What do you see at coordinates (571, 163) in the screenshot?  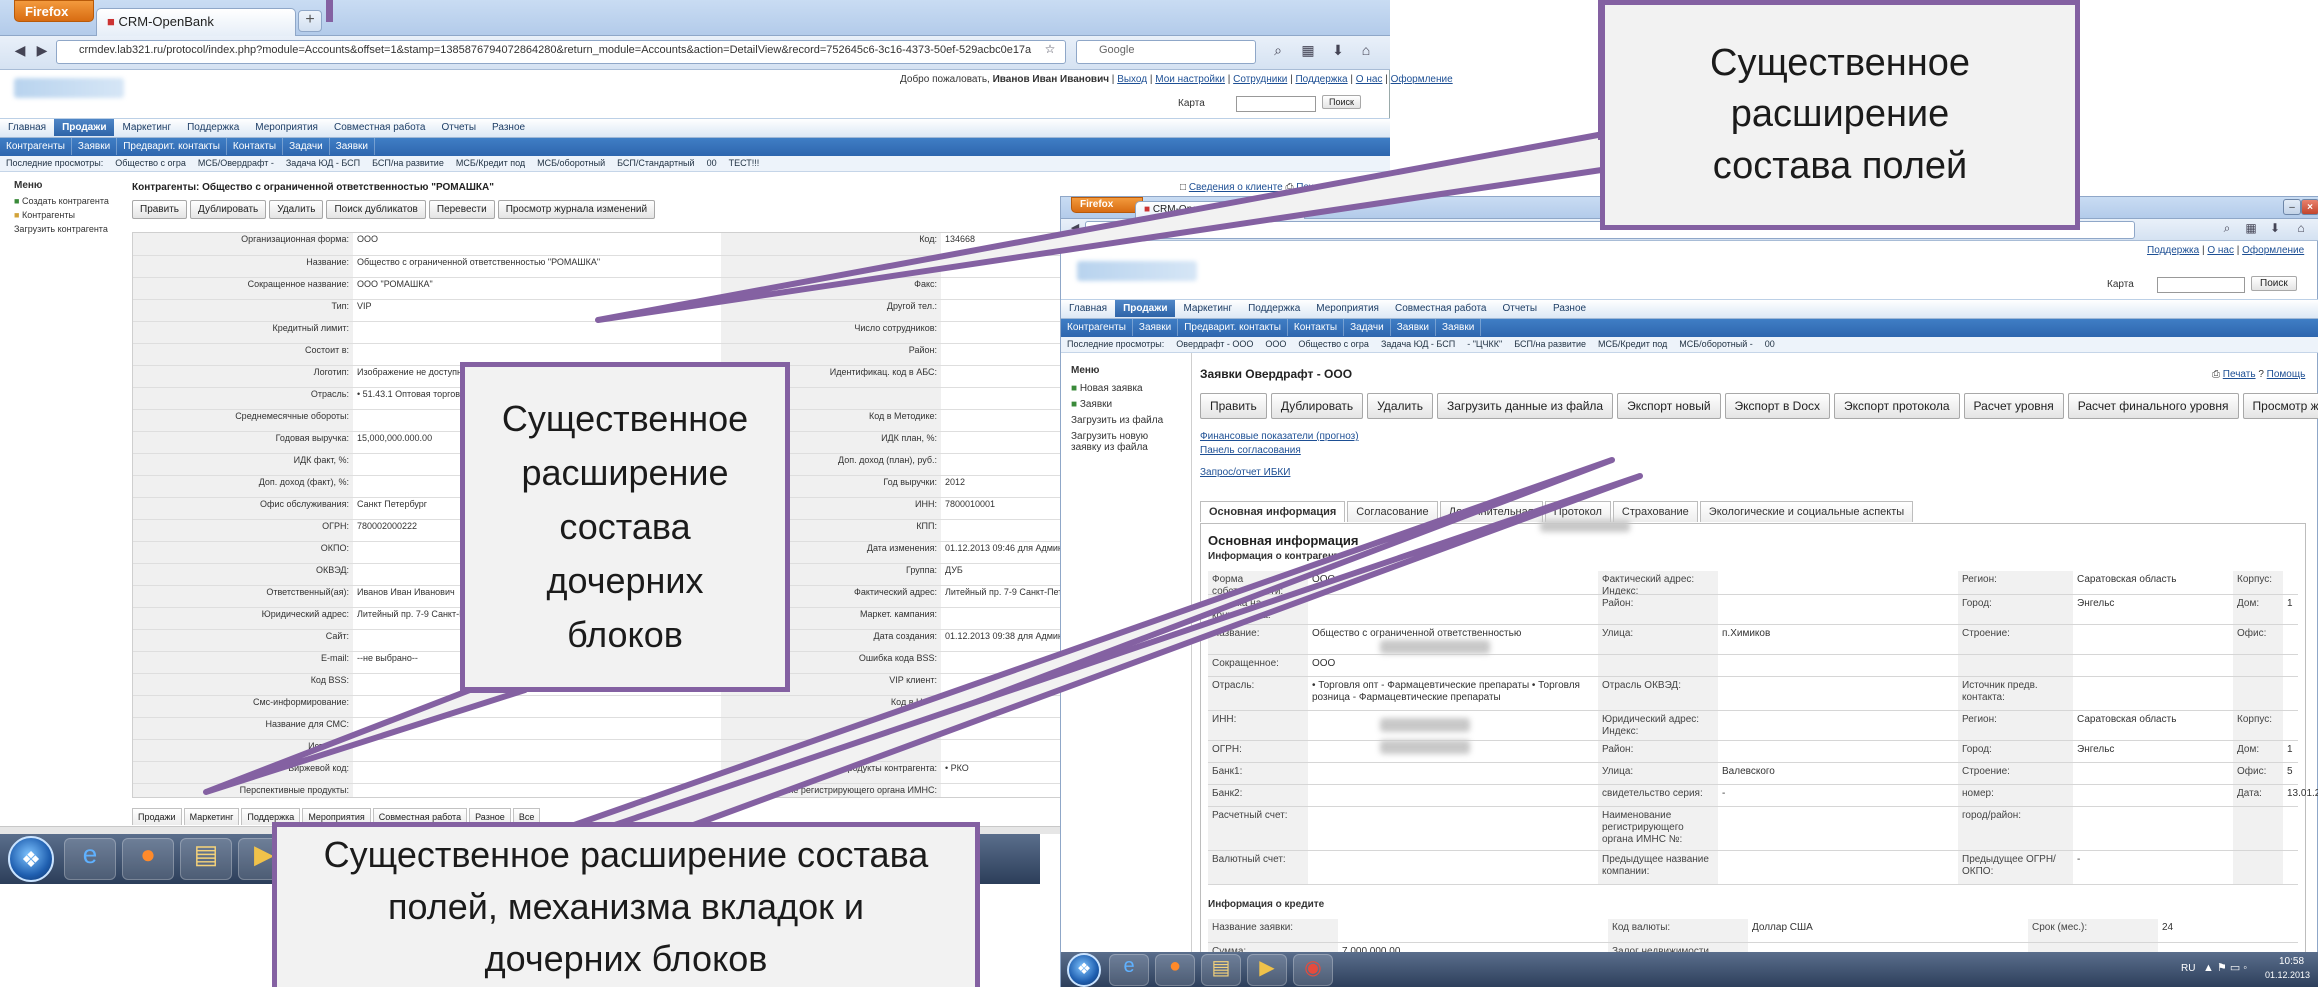 I see `recent-item: МСБ/оборотный` at bounding box center [571, 163].